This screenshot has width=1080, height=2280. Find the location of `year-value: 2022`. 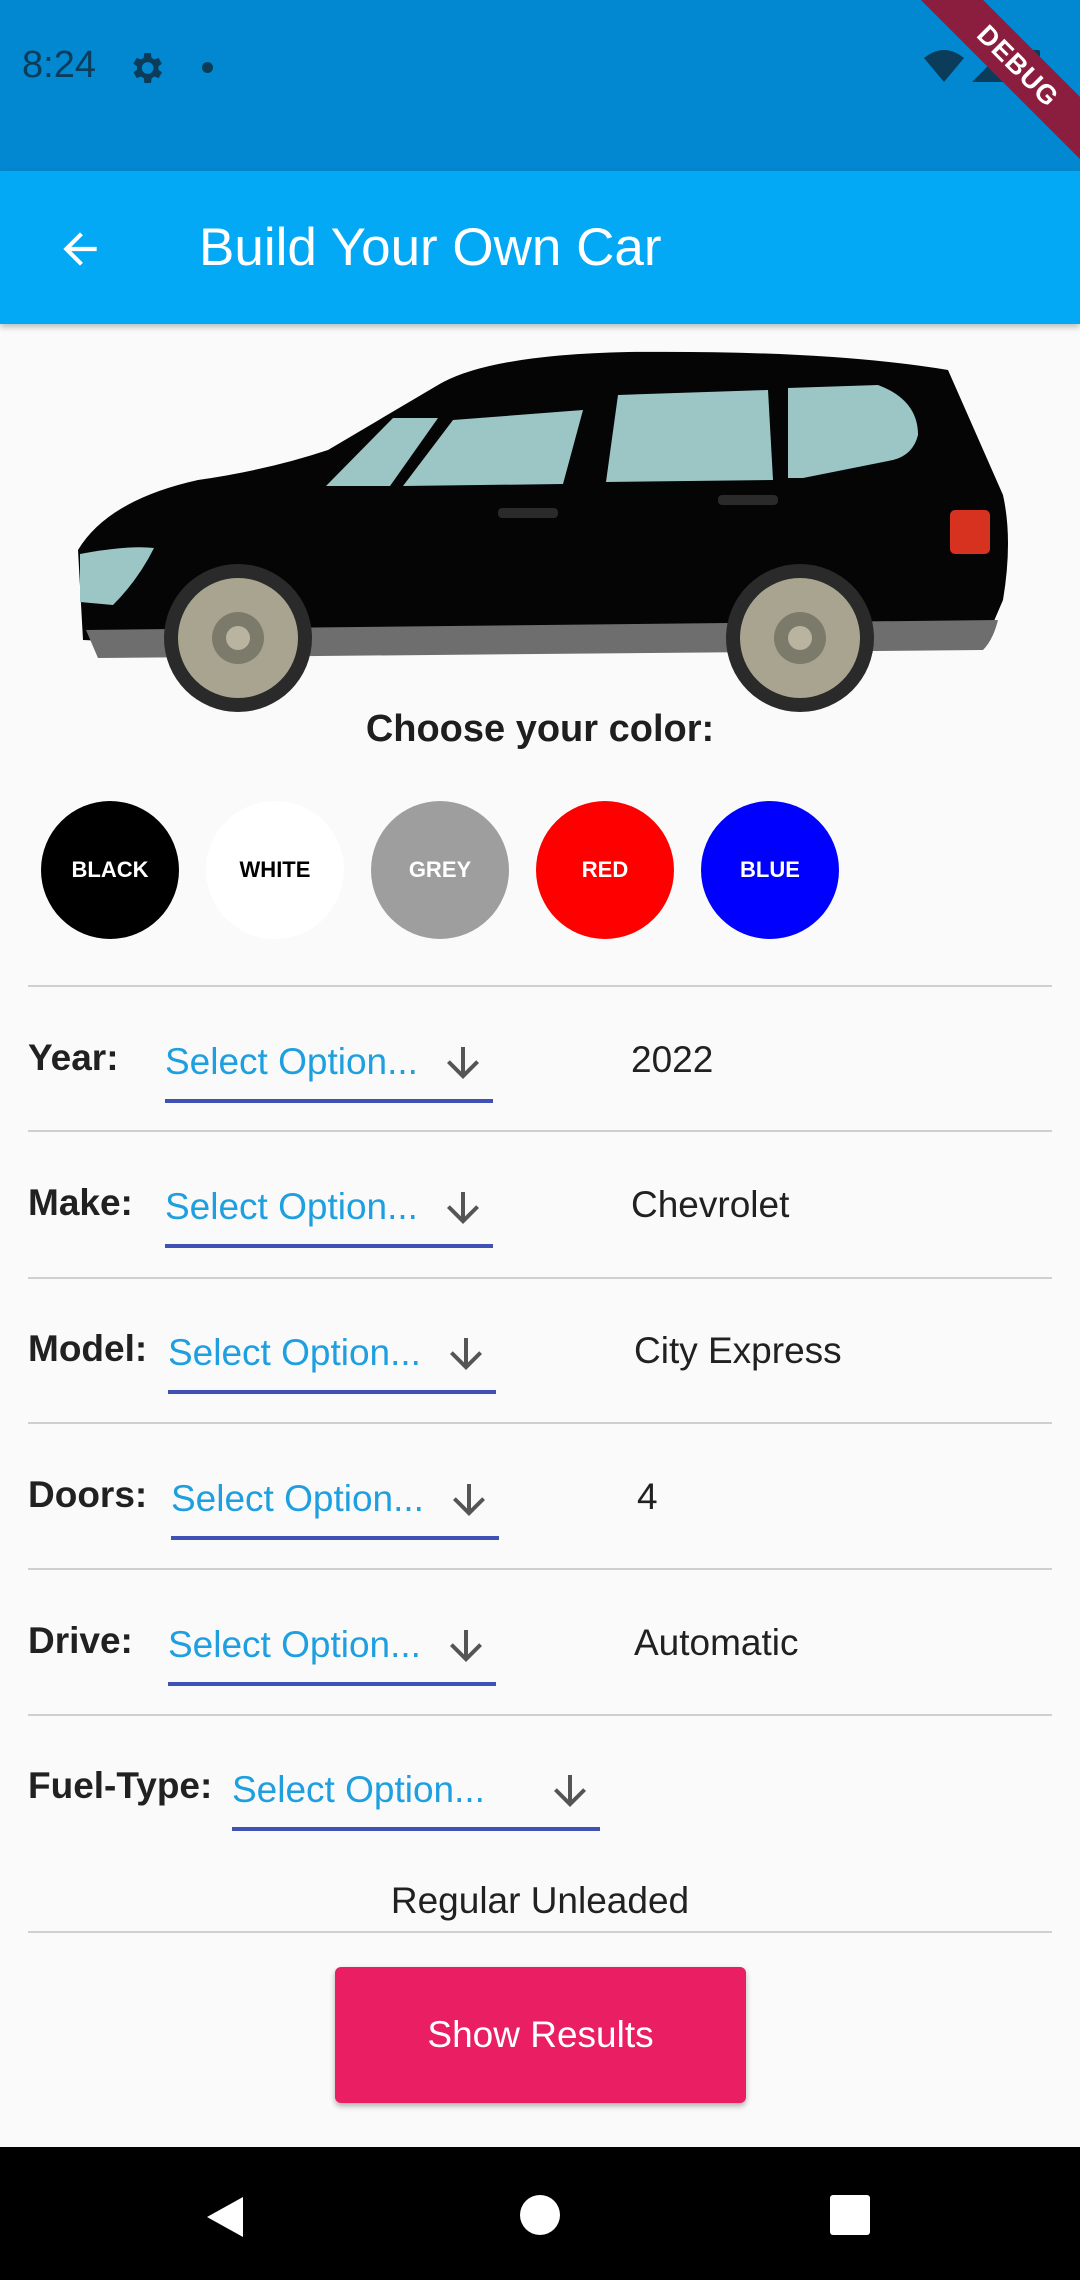

year-value: 2022 is located at coordinates (672, 1059).